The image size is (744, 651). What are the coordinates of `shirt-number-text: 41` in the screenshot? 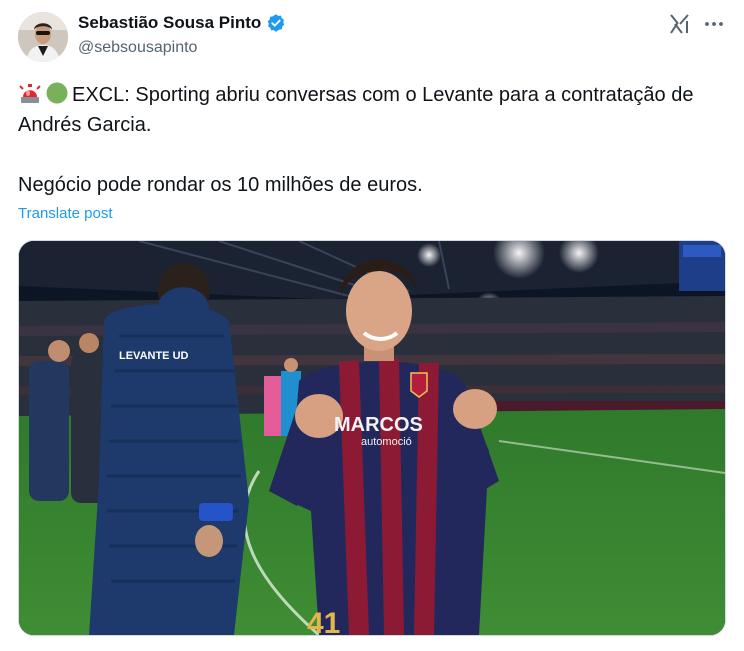 It's located at (323, 621).